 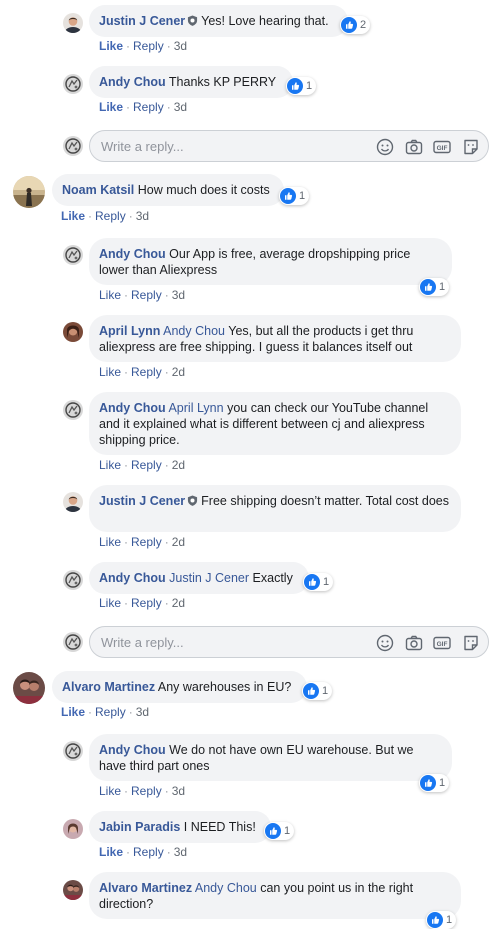 I want to click on like-icon, so click(x=311, y=691).